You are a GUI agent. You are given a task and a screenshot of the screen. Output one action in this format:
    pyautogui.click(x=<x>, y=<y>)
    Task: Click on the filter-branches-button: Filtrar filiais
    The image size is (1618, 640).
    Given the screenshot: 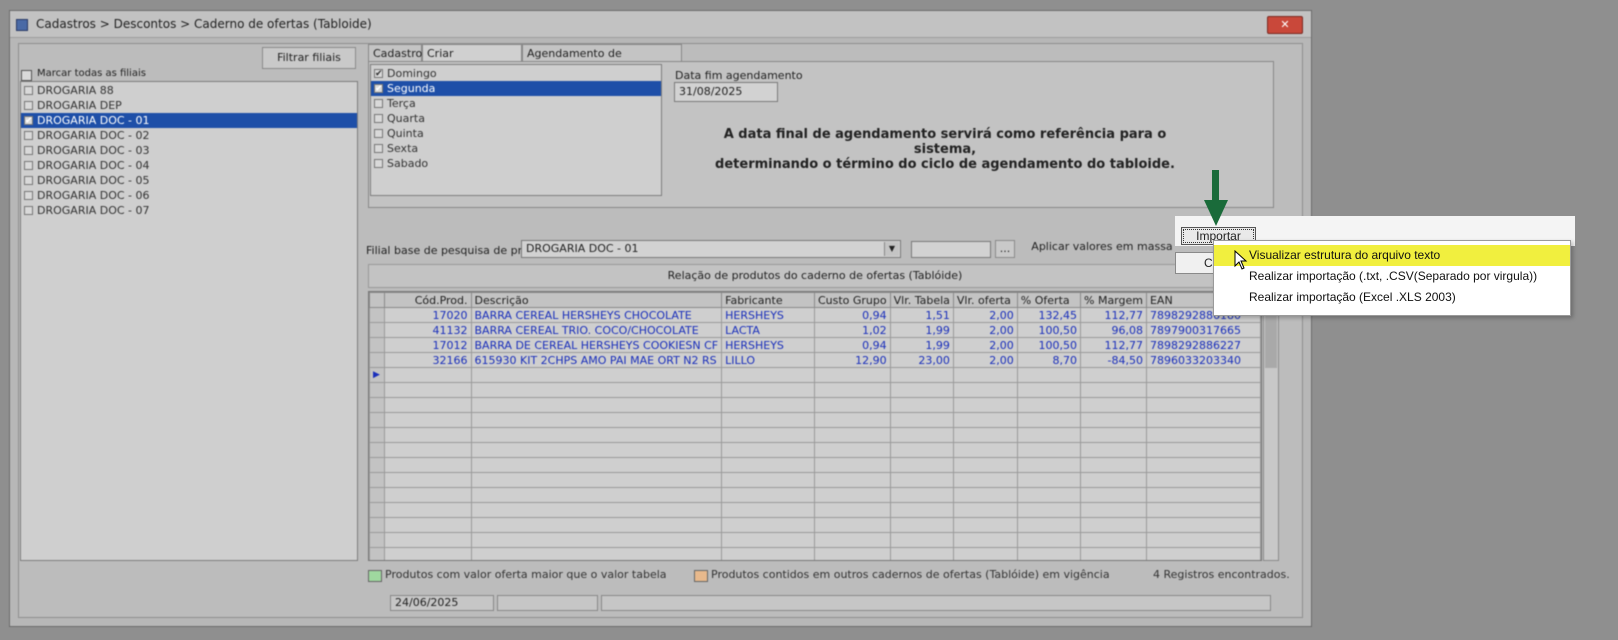 What is the action you would take?
    pyautogui.click(x=309, y=58)
    